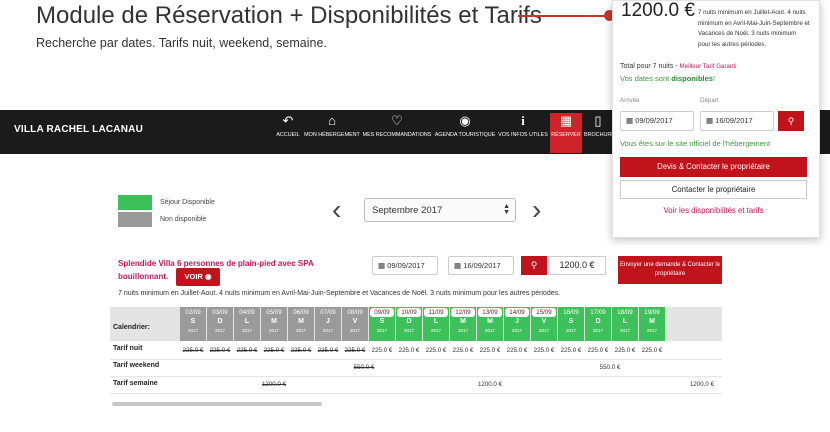 The height and width of the screenshot is (432, 830). What do you see at coordinates (397, 133) in the screenshot?
I see `nav-item-recommandations: ♡ MES RECOMMANDATIONS` at bounding box center [397, 133].